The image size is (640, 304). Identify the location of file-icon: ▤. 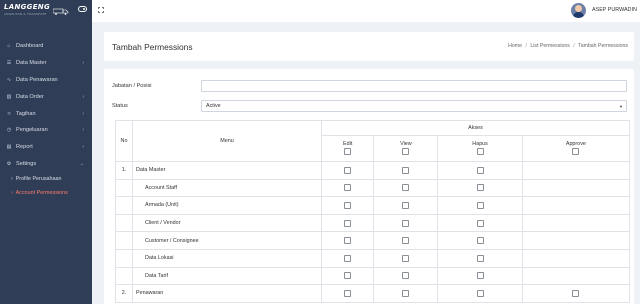
(9, 147).